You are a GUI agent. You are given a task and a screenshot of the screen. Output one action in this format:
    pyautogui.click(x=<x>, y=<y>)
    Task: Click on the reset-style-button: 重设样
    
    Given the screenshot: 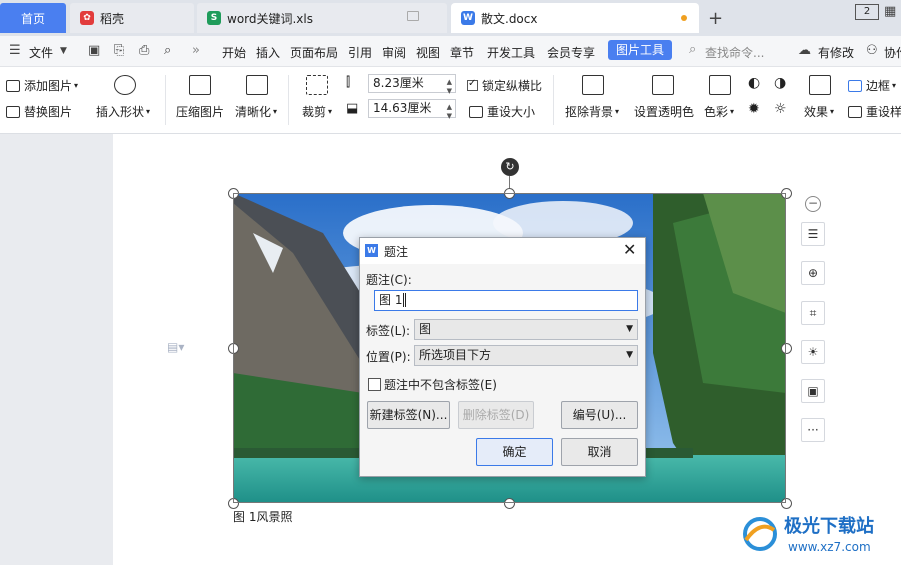 What is the action you would take?
    pyautogui.click(x=874, y=111)
    